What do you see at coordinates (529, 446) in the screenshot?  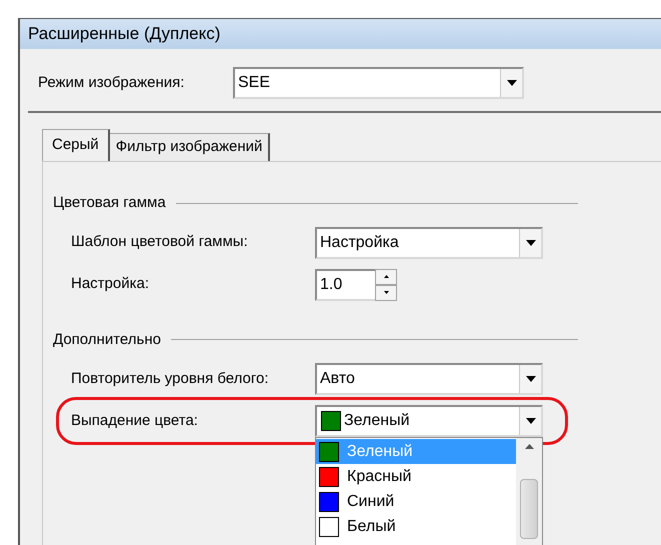 I see `scroll-up-icon` at bounding box center [529, 446].